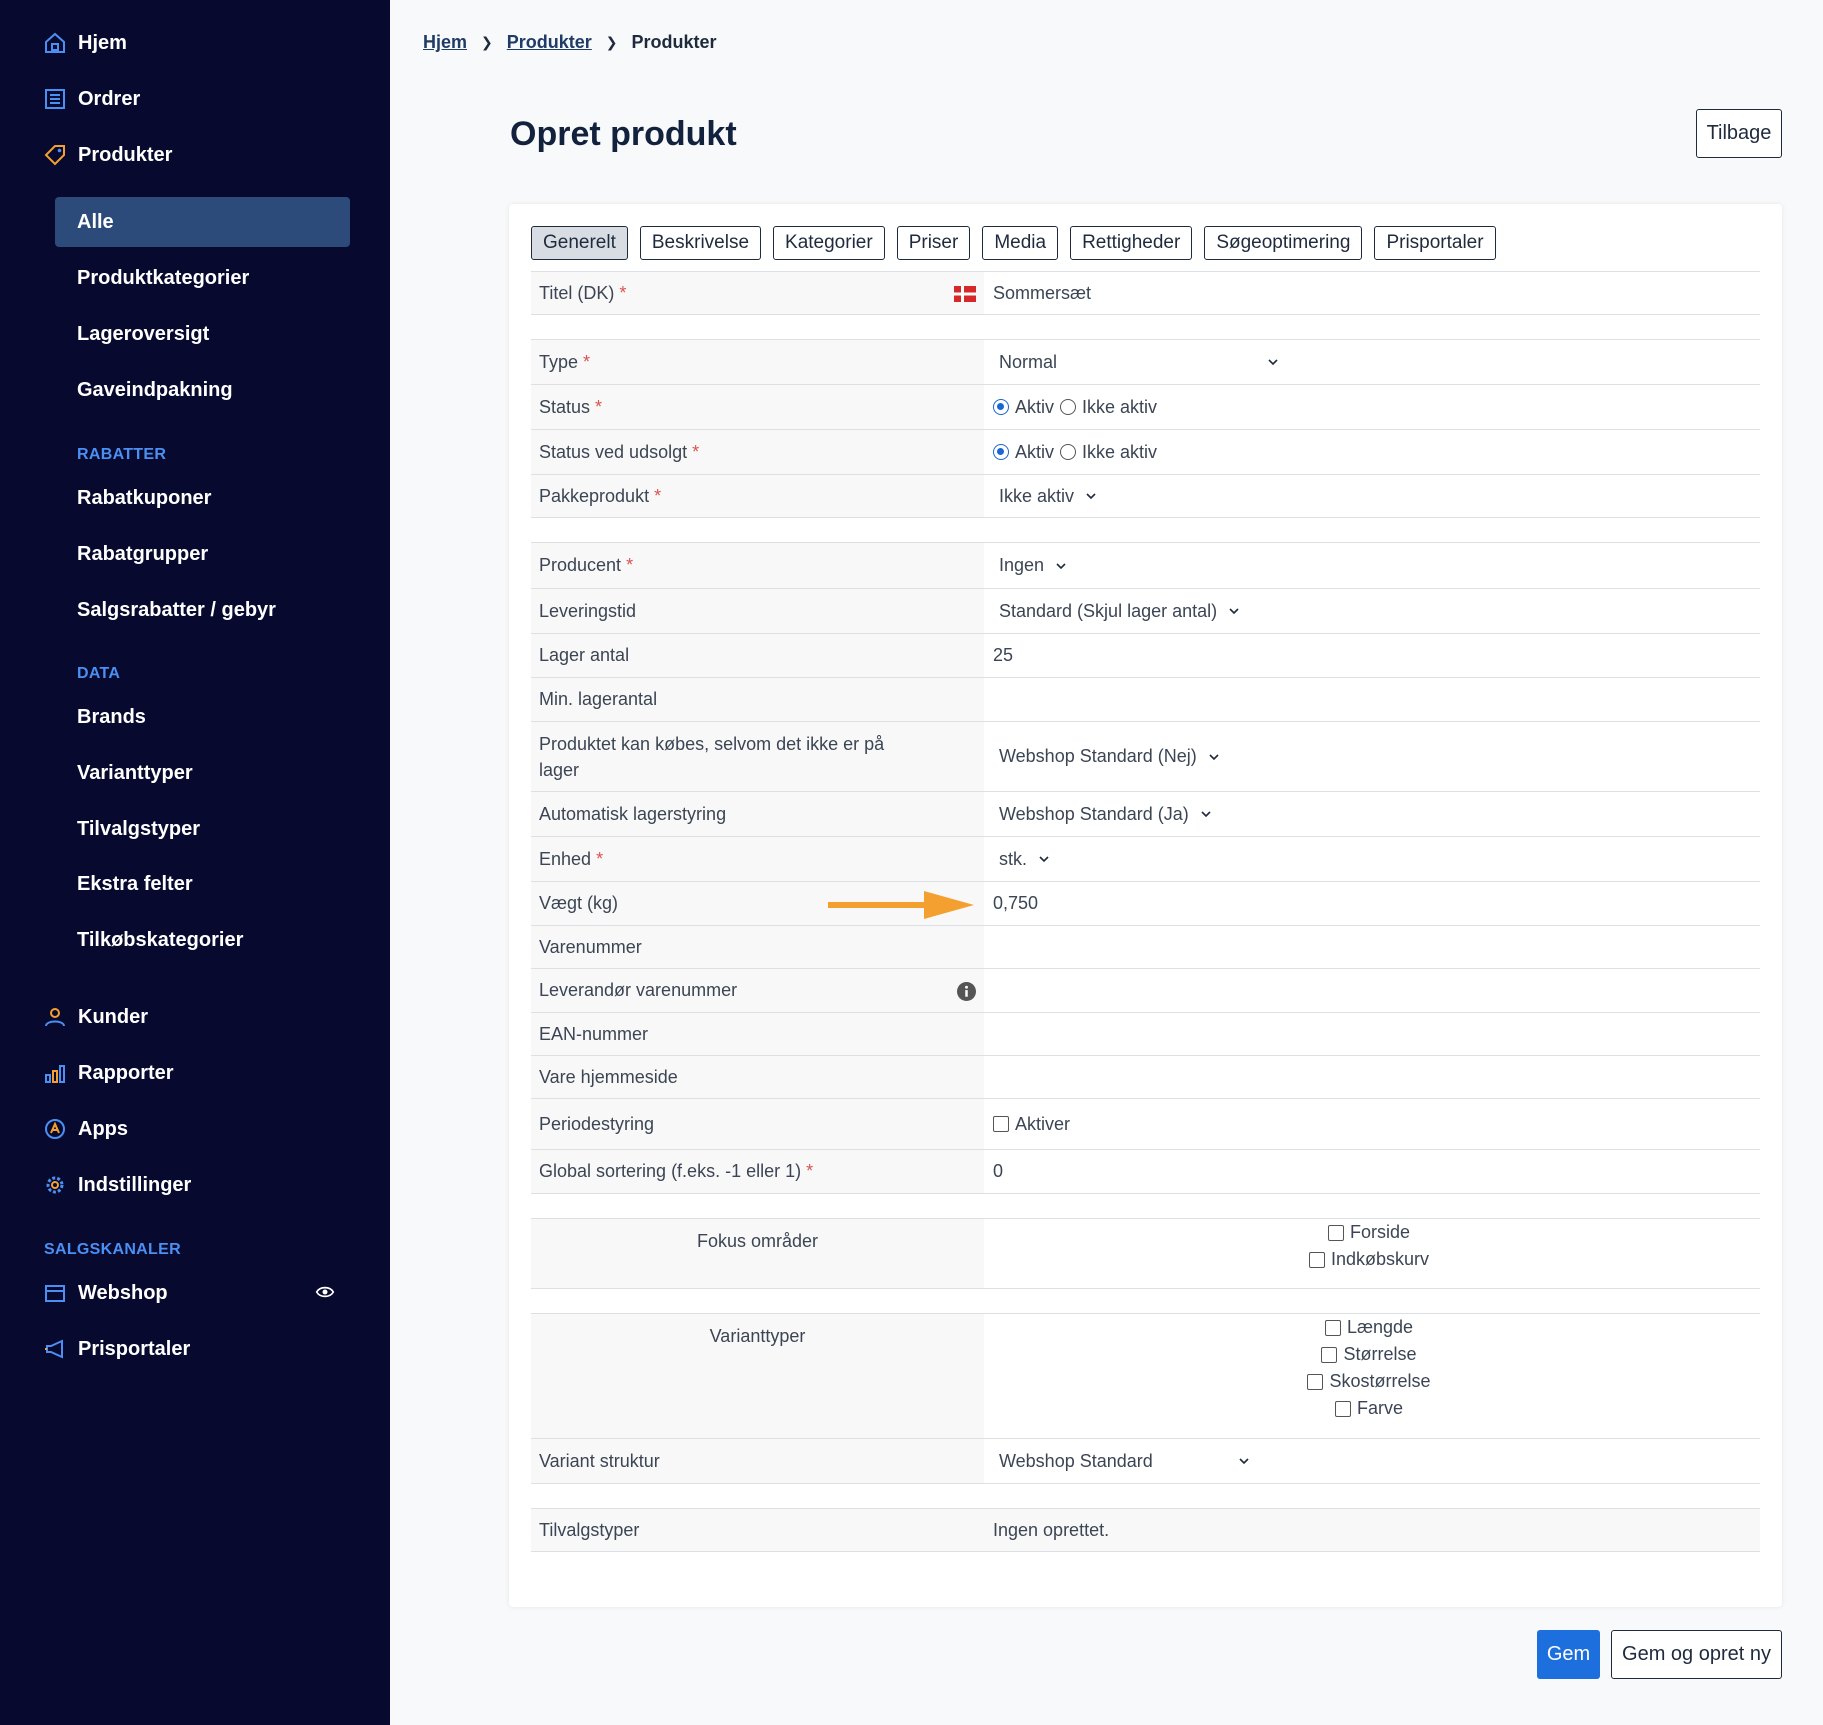 The height and width of the screenshot is (1725, 1823). What do you see at coordinates (1368, 1232) in the screenshot?
I see `fokus-forside-checkbox: Forside` at bounding box center [1368, 1232].